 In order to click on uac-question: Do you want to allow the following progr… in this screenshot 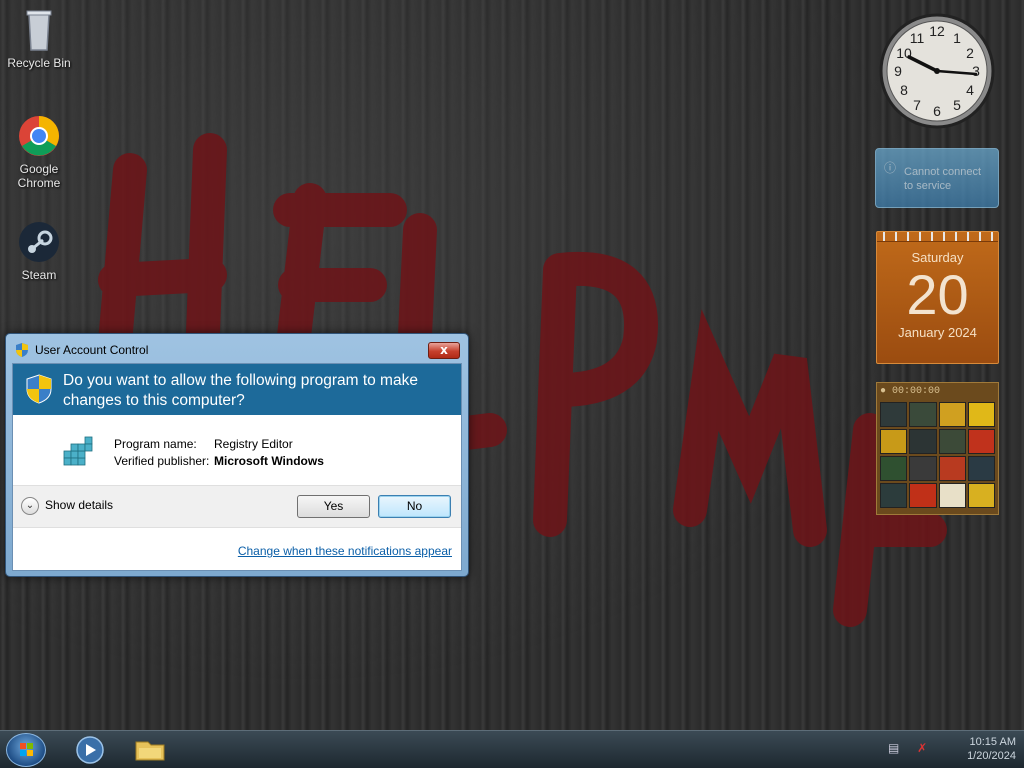, I will do `click(240, 390)`.